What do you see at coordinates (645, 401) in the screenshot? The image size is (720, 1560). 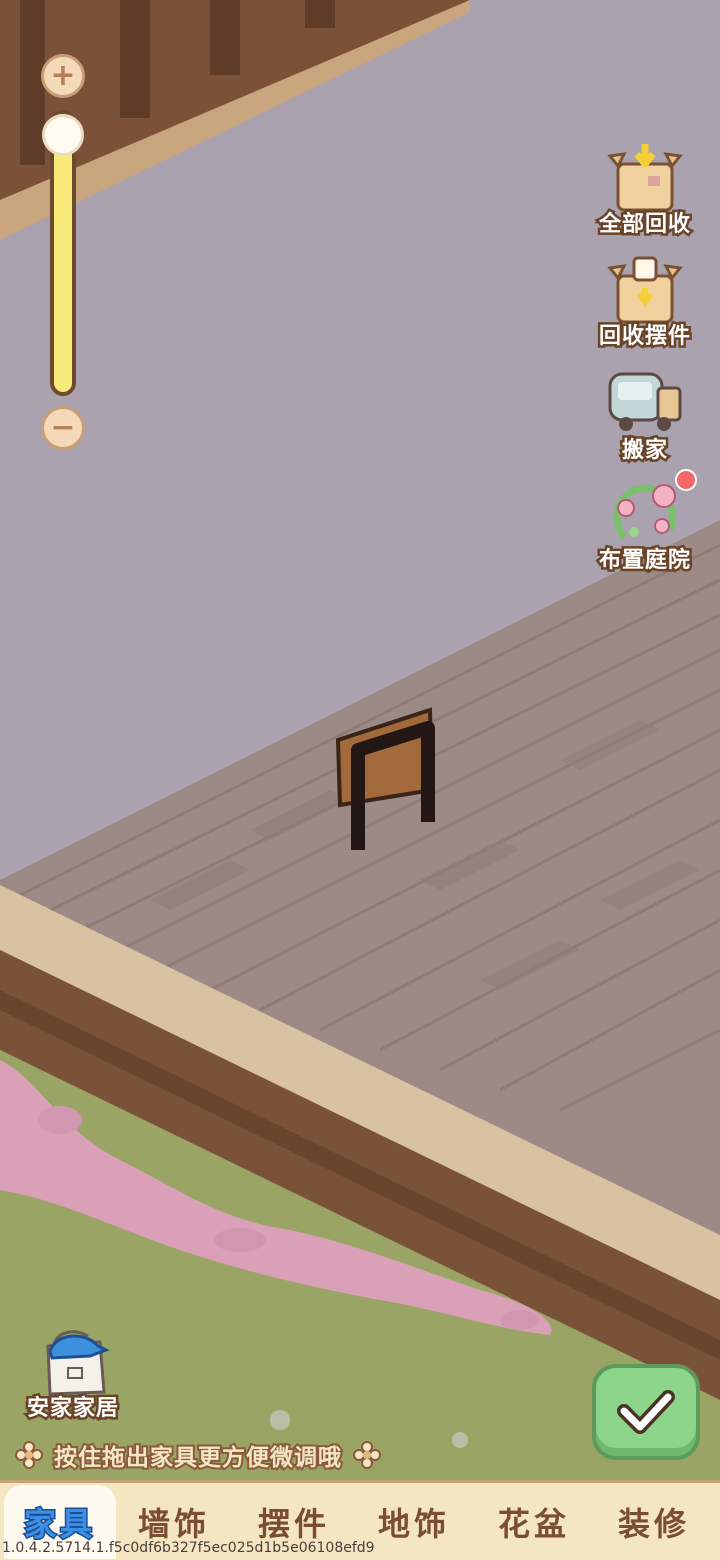 I see `truck-icon` at bounding box center [645, 401].